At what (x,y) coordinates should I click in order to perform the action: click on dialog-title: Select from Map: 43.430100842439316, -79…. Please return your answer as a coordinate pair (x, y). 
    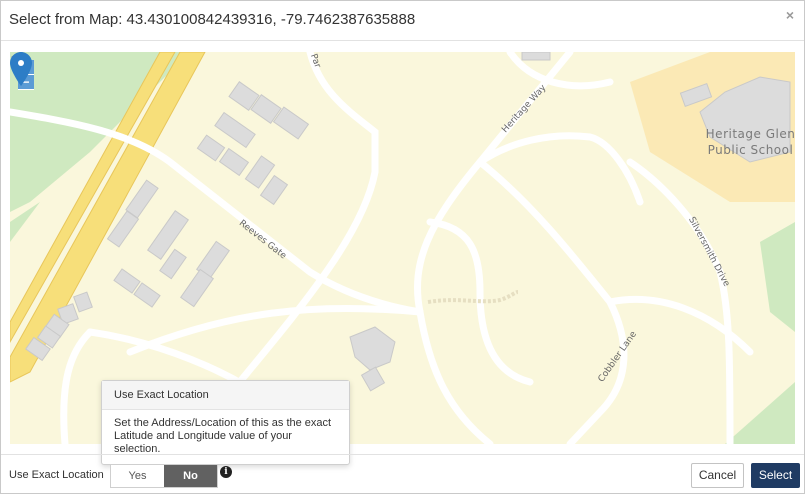
    Looking at the image, I should click on (212, 19).